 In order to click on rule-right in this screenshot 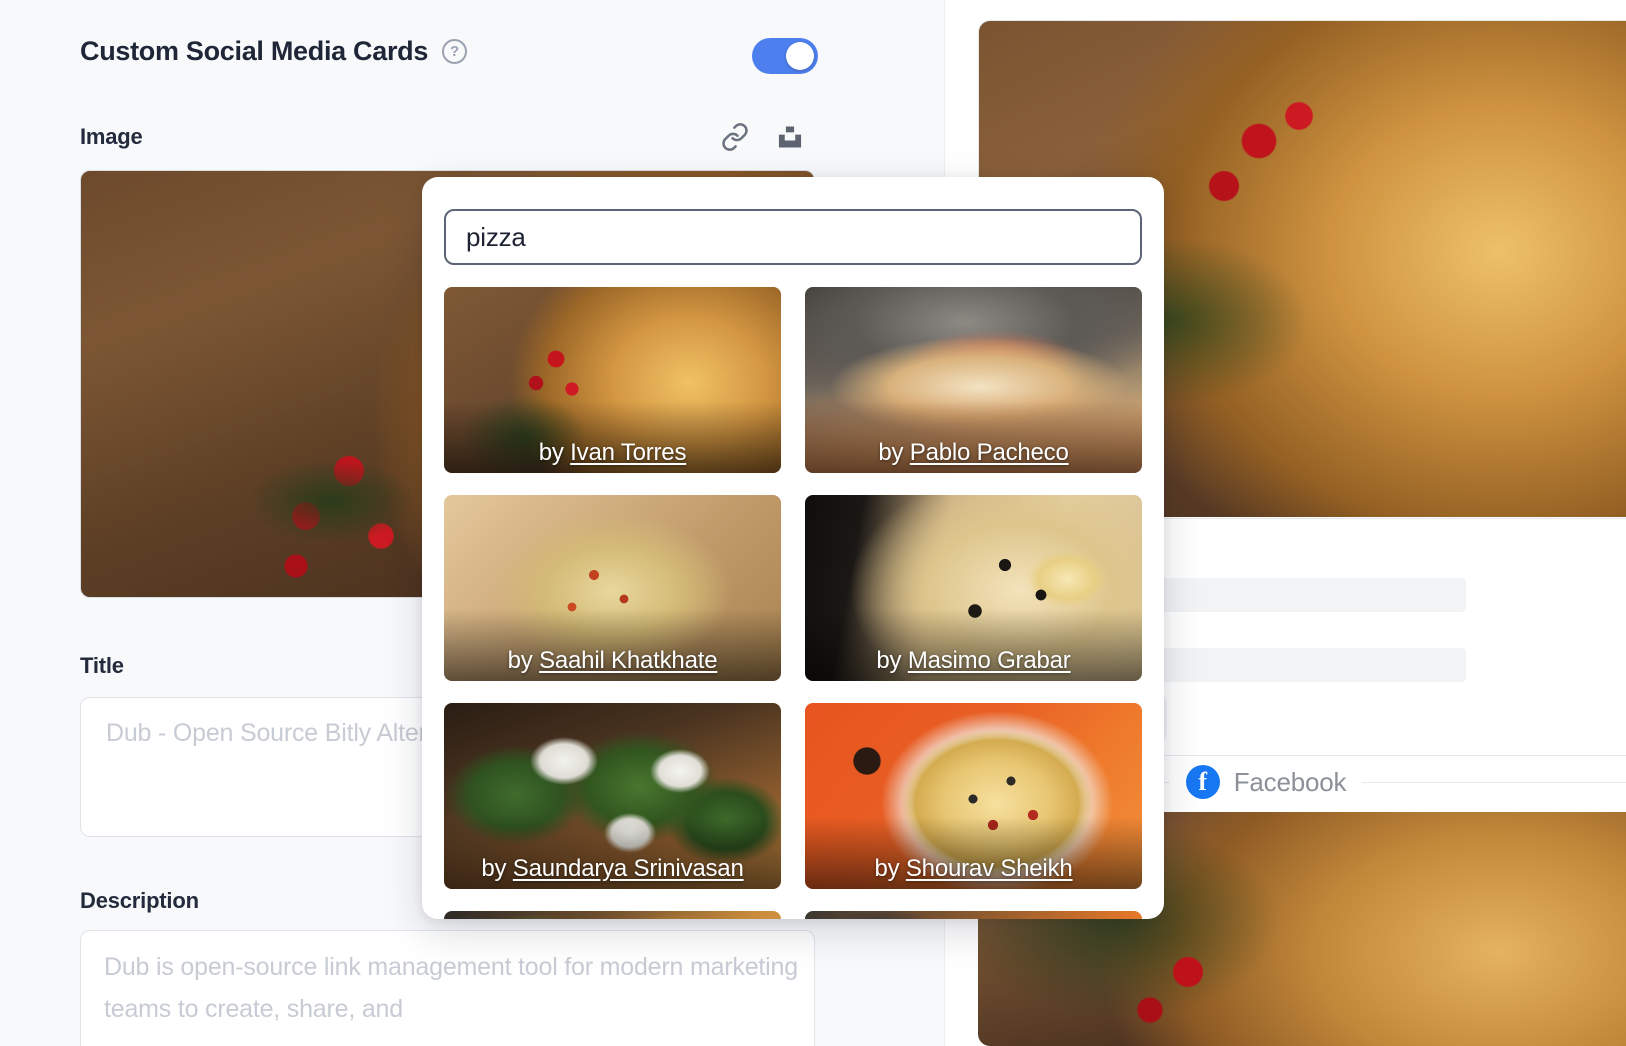, I will do `click(1494, 782)`.